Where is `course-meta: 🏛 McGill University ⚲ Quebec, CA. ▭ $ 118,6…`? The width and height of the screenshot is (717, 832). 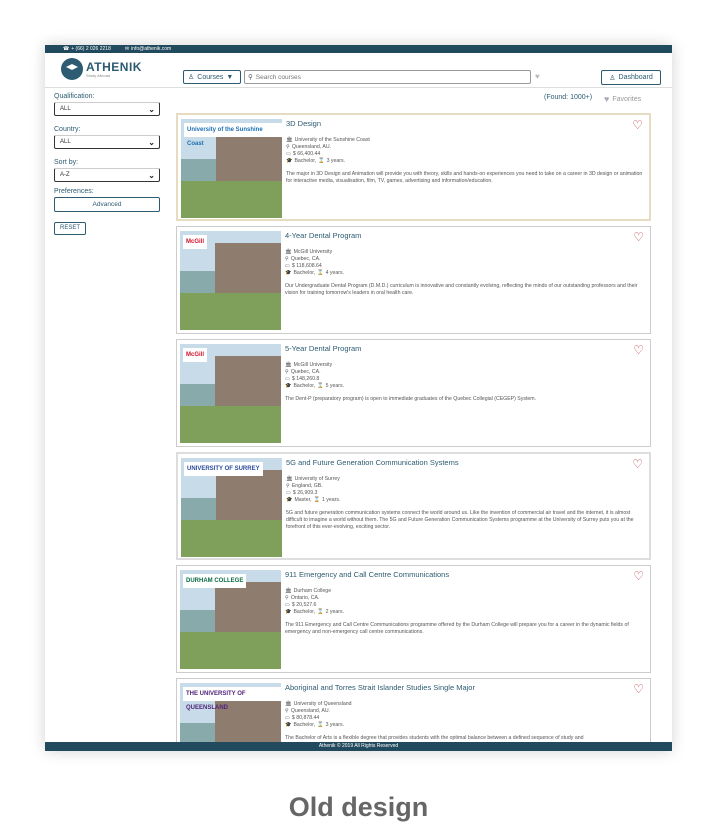 course-meta: 🏛 McGill University ⚲ Quebec, CA. ▭ $ 118,6… is located at coordinates (314, 263).